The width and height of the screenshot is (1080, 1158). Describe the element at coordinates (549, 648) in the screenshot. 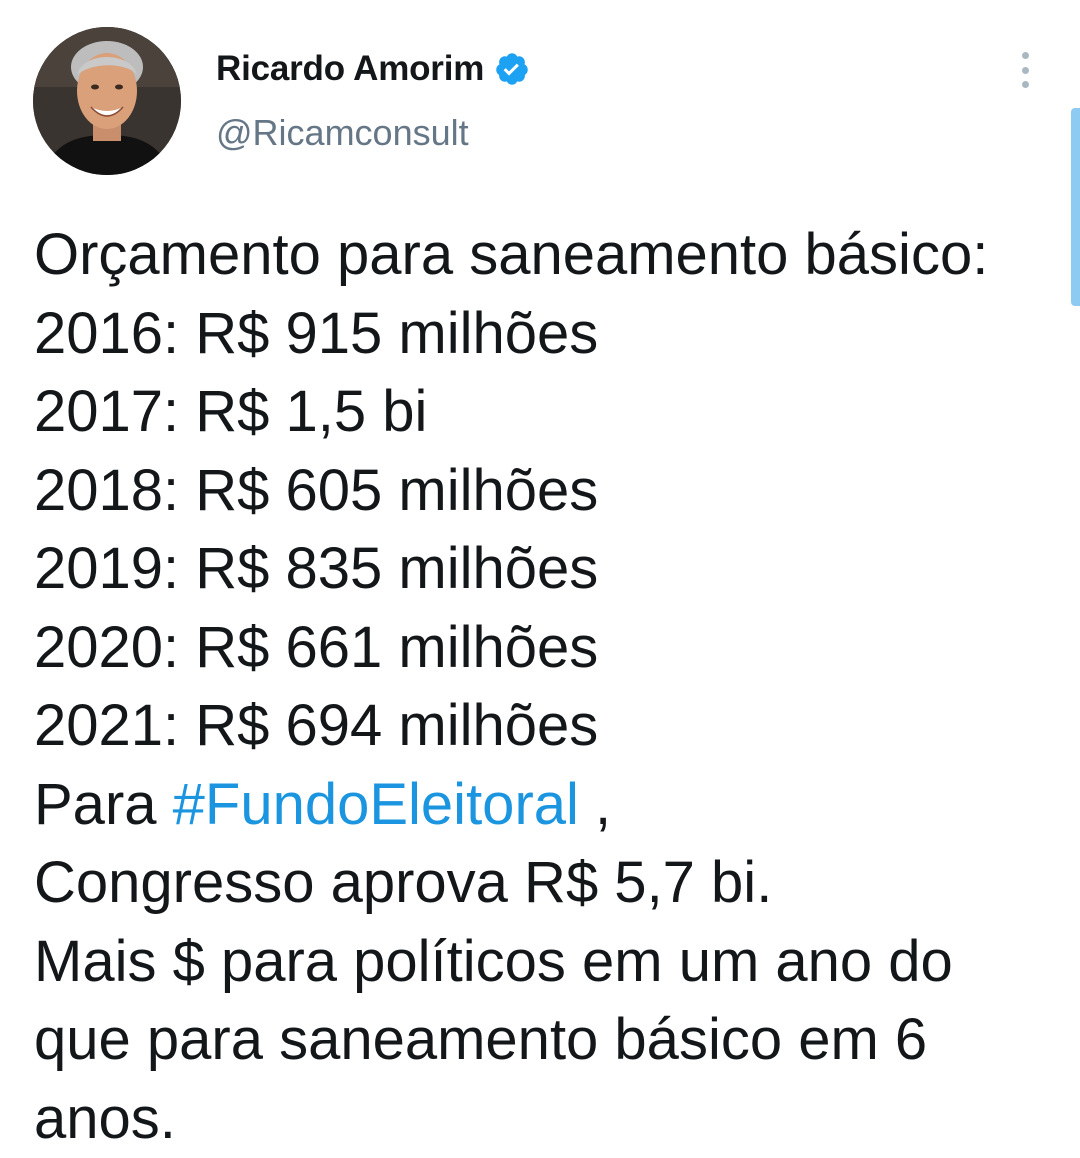

I see `tweet-line: 2020: R$ 661 milhões` at that location.